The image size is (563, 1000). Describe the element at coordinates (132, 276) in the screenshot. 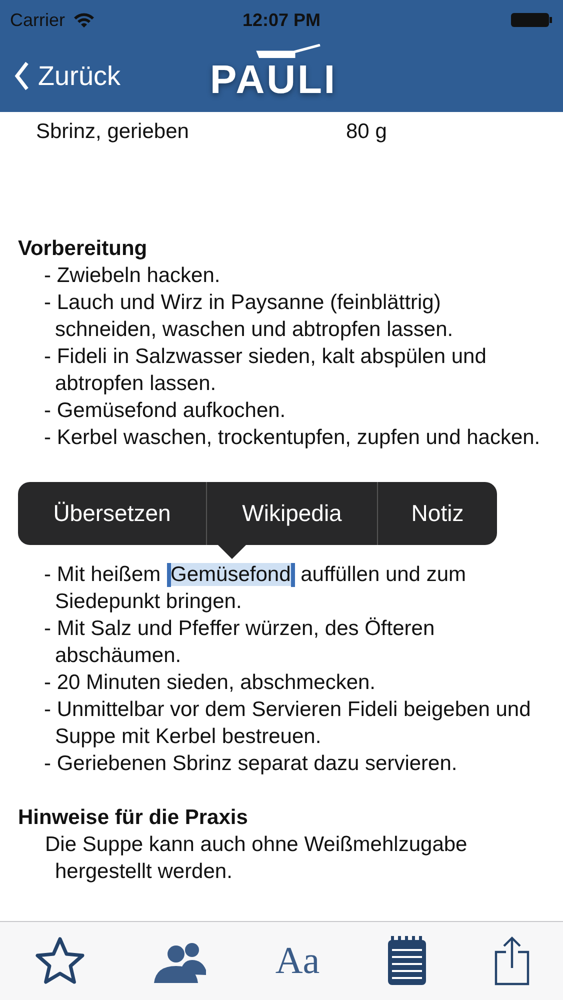

I see `step-text: - Zwiebeln hacken.` at that location.